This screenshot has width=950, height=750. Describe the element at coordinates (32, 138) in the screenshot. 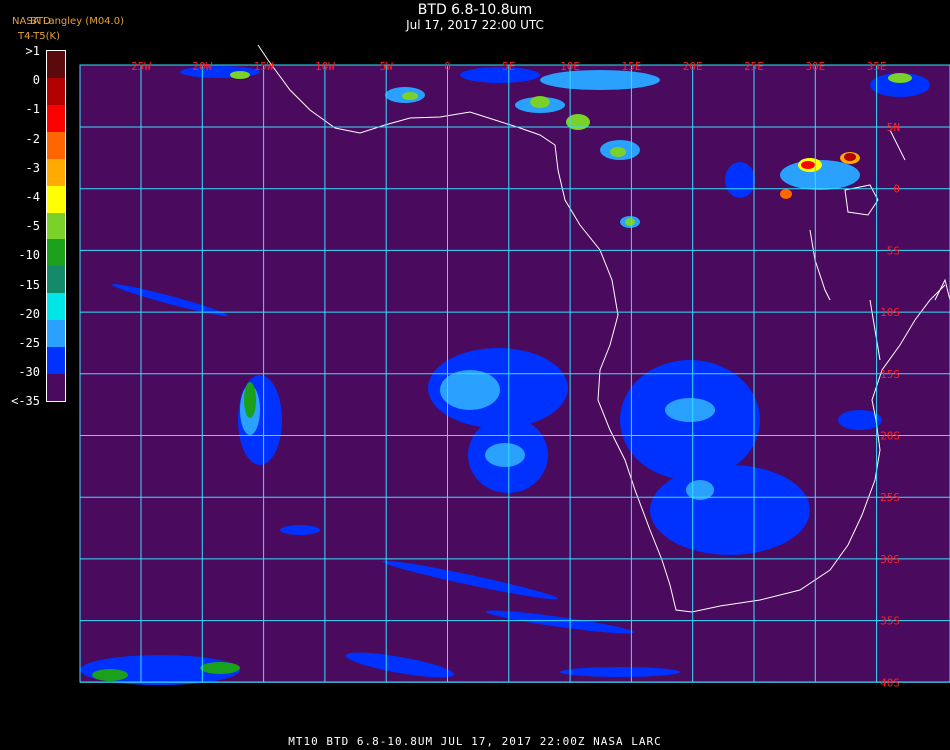

I see `colorbar-label: -2` at that location.